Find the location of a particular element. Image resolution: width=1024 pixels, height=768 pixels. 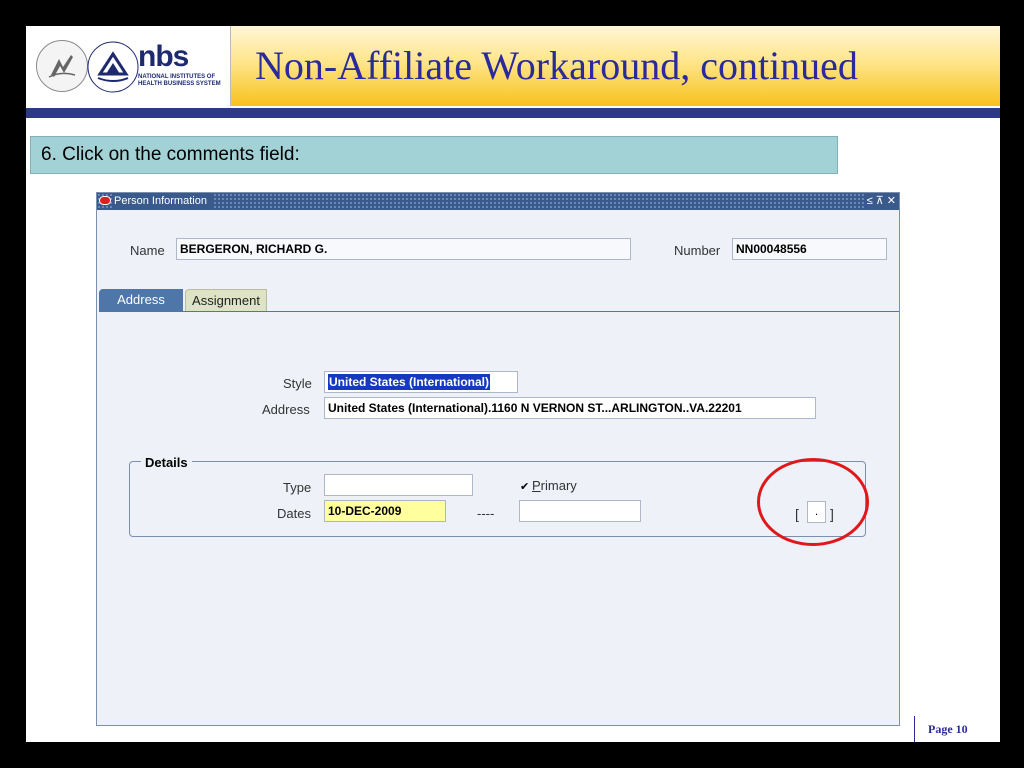

type-field is located at coordinates (398, 485).